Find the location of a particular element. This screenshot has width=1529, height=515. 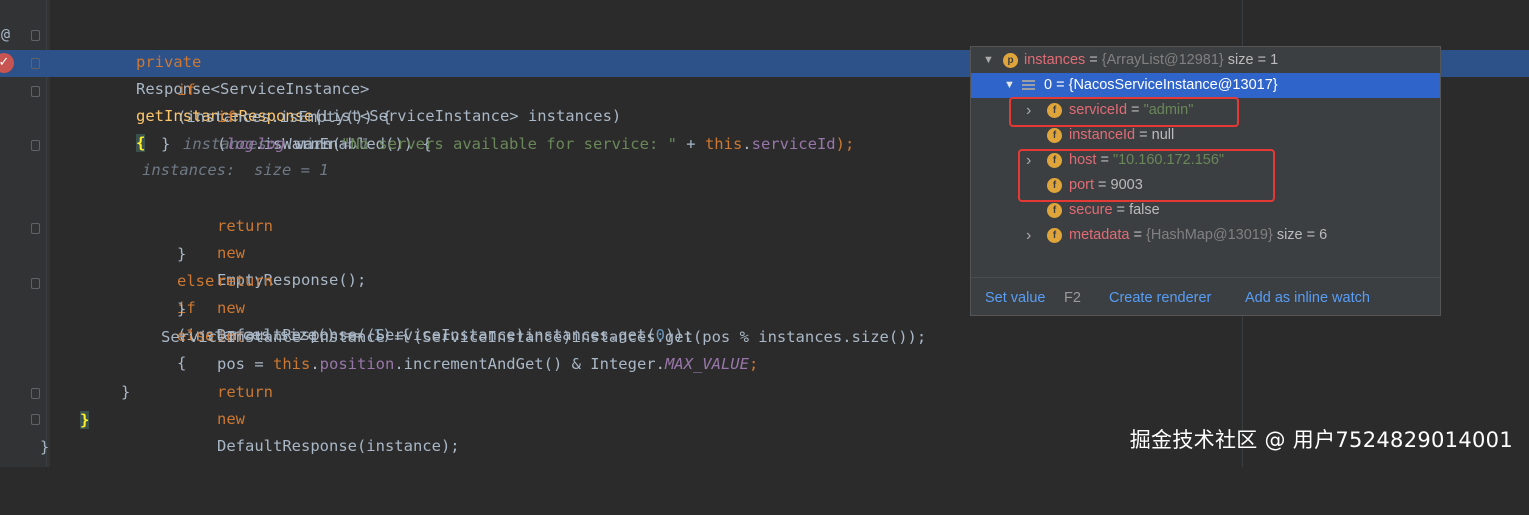

add-inline-watch-link: Add as inline watch is located at coordinates (1307, 298).